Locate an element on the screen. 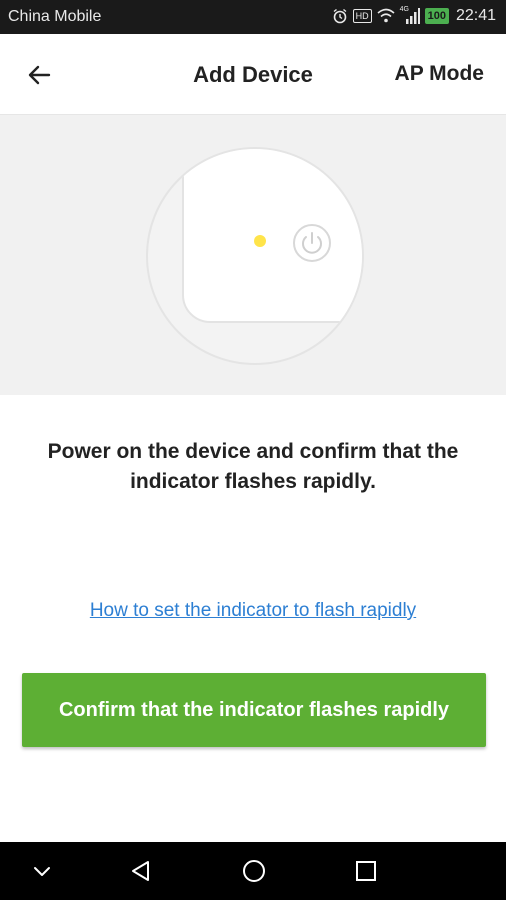 This screenshot has width=506, height=900. back-triangle-icon is located at coordinates (141, 871).